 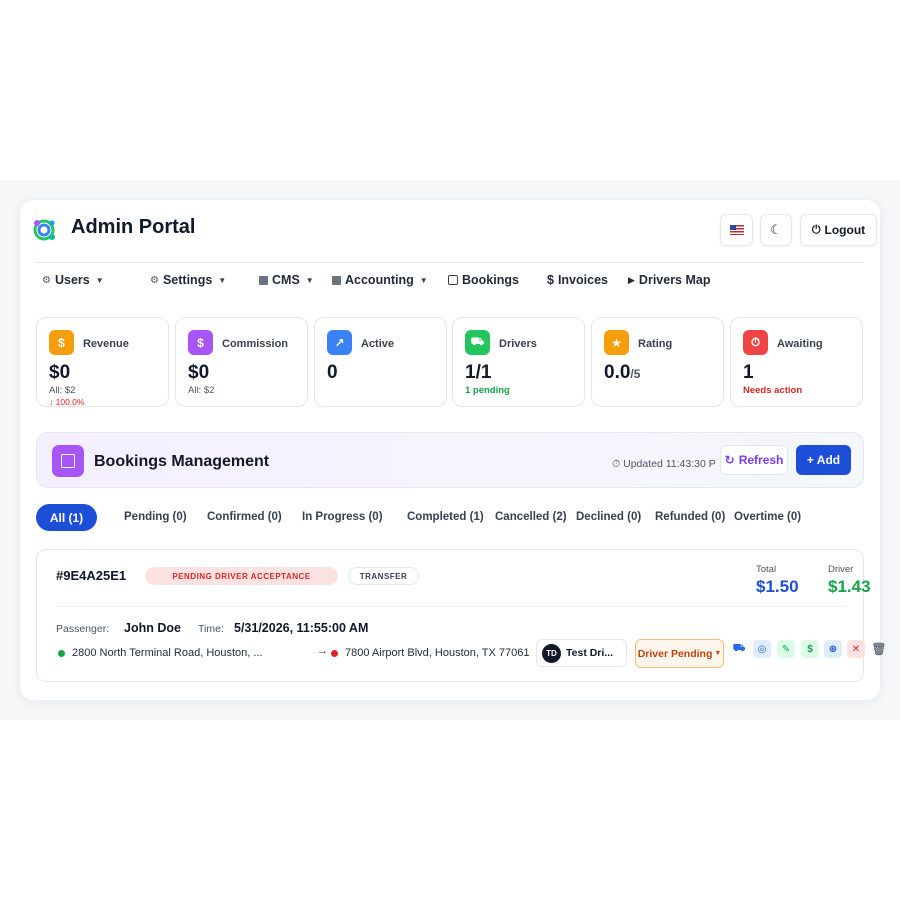 What do you see at coordinates (332, 372) in the screenshot?
I see `stat-value: 0` at bounding box center [332, 372].